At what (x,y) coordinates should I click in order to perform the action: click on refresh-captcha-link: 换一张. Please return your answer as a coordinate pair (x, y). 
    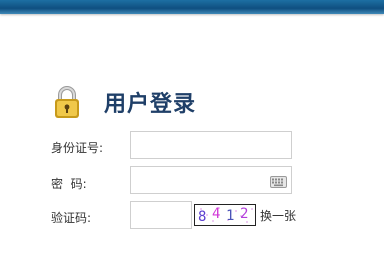
    Looking at the image, I should click on (278, 215).